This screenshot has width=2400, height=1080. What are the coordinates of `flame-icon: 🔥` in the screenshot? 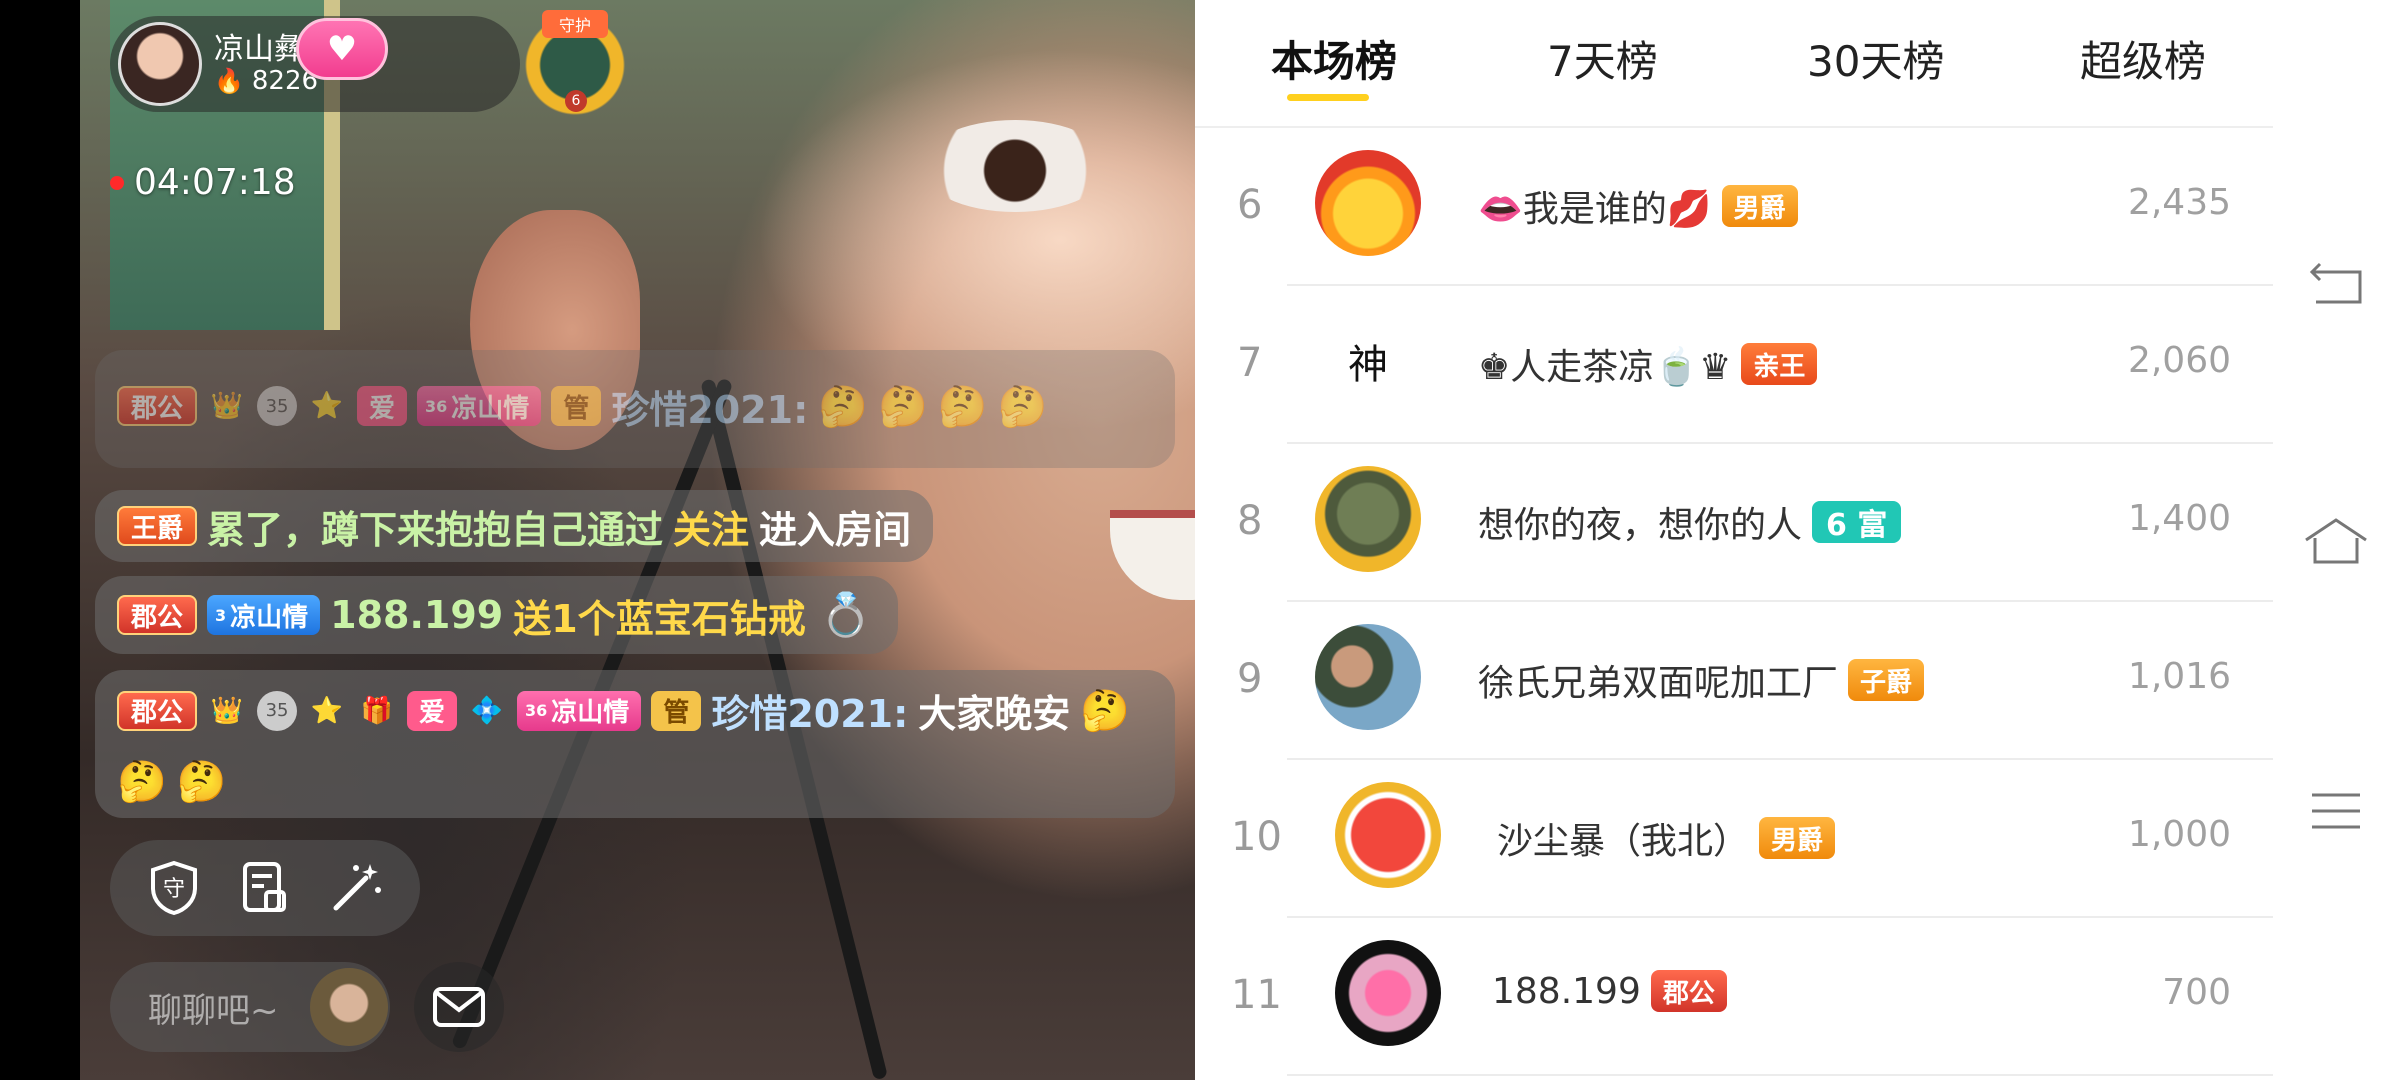 It's located at (229, 81).